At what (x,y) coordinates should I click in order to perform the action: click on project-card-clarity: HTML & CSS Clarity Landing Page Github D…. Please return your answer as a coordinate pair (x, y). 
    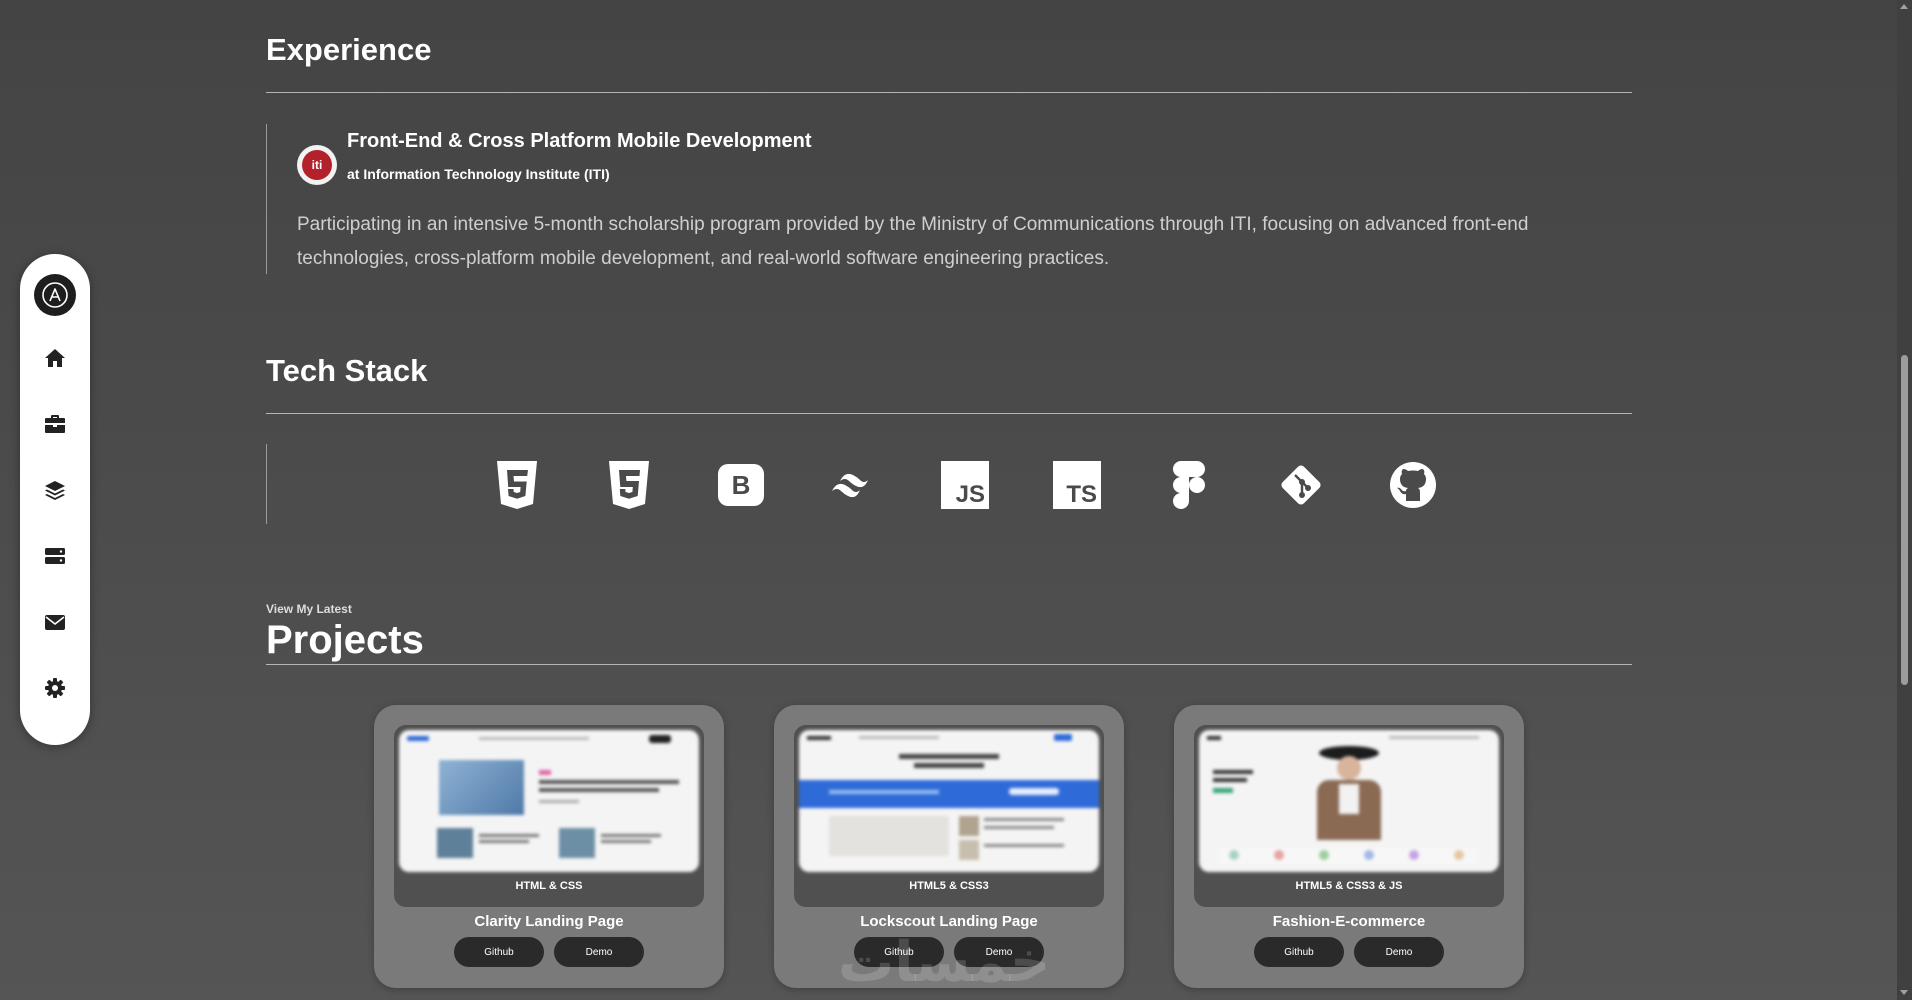
    Looking at the image, I should click on (549, 846).